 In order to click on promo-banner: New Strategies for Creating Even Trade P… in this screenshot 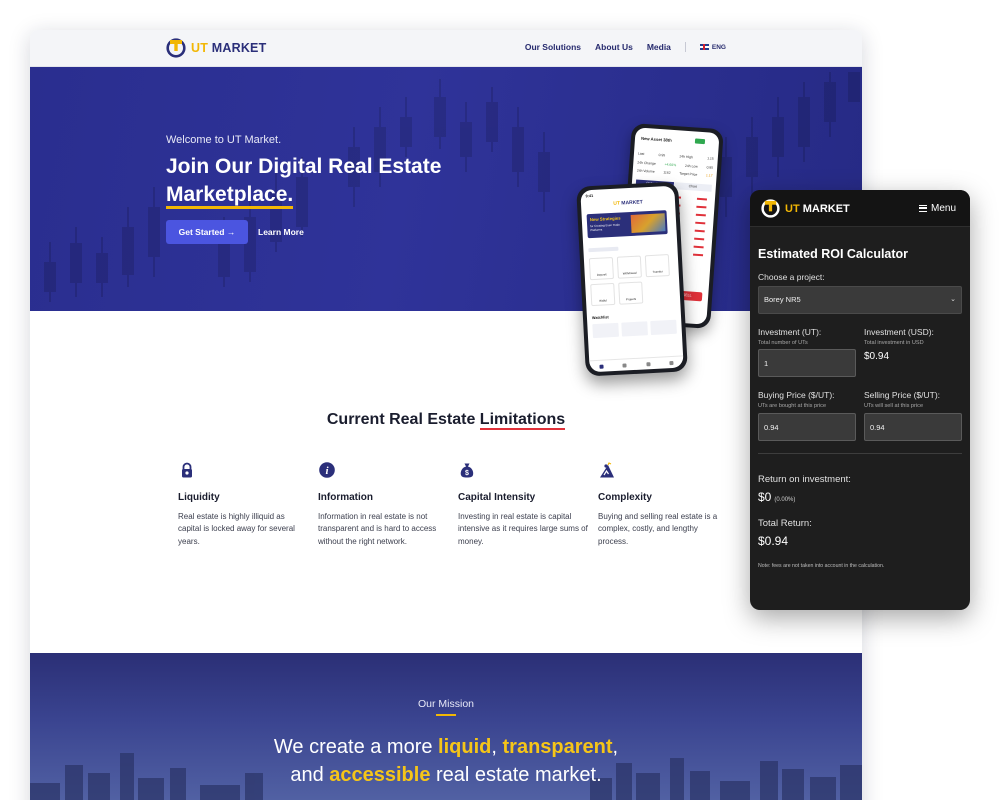, I will do `click(627, 224)`.